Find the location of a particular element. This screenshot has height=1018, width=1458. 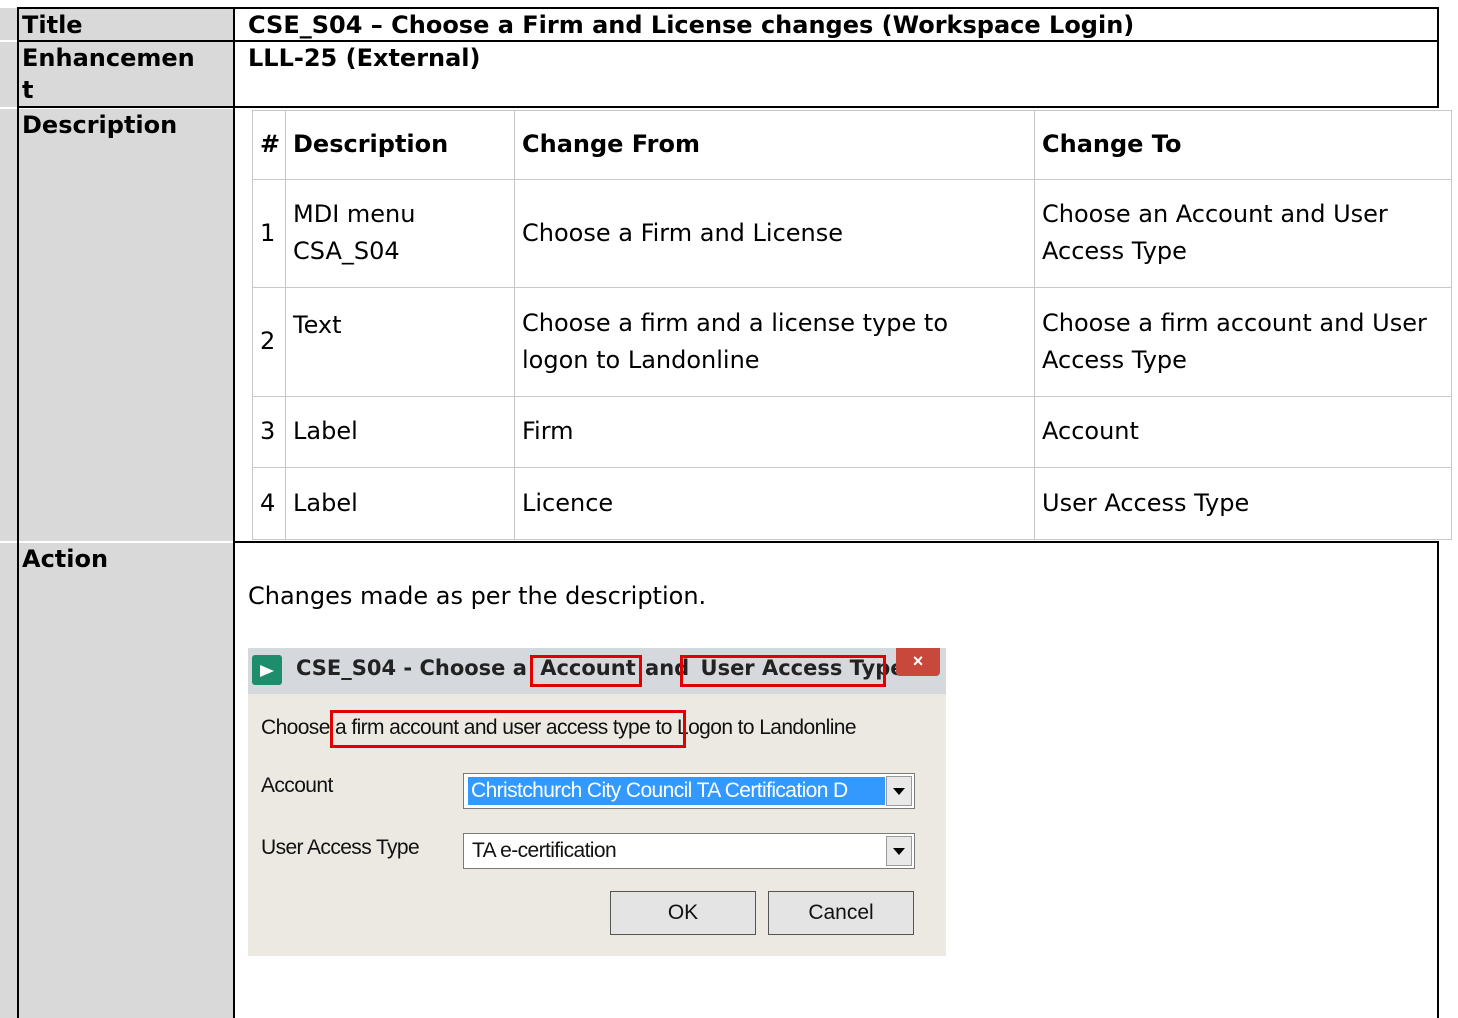

col-header-num: # is located at coordinates (270, 144).